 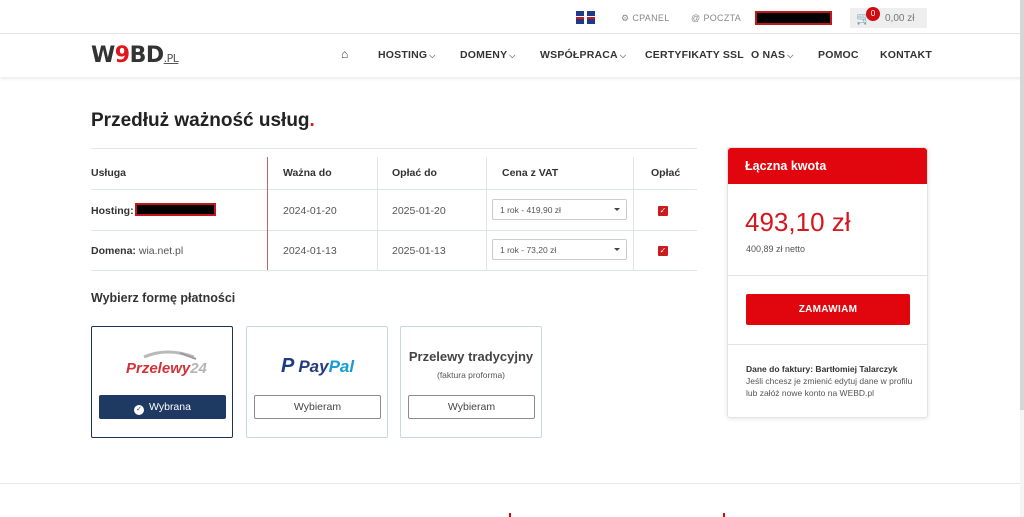 I want to click on page-title: Przedłuż ważność usług., so click(x=203, y=120).